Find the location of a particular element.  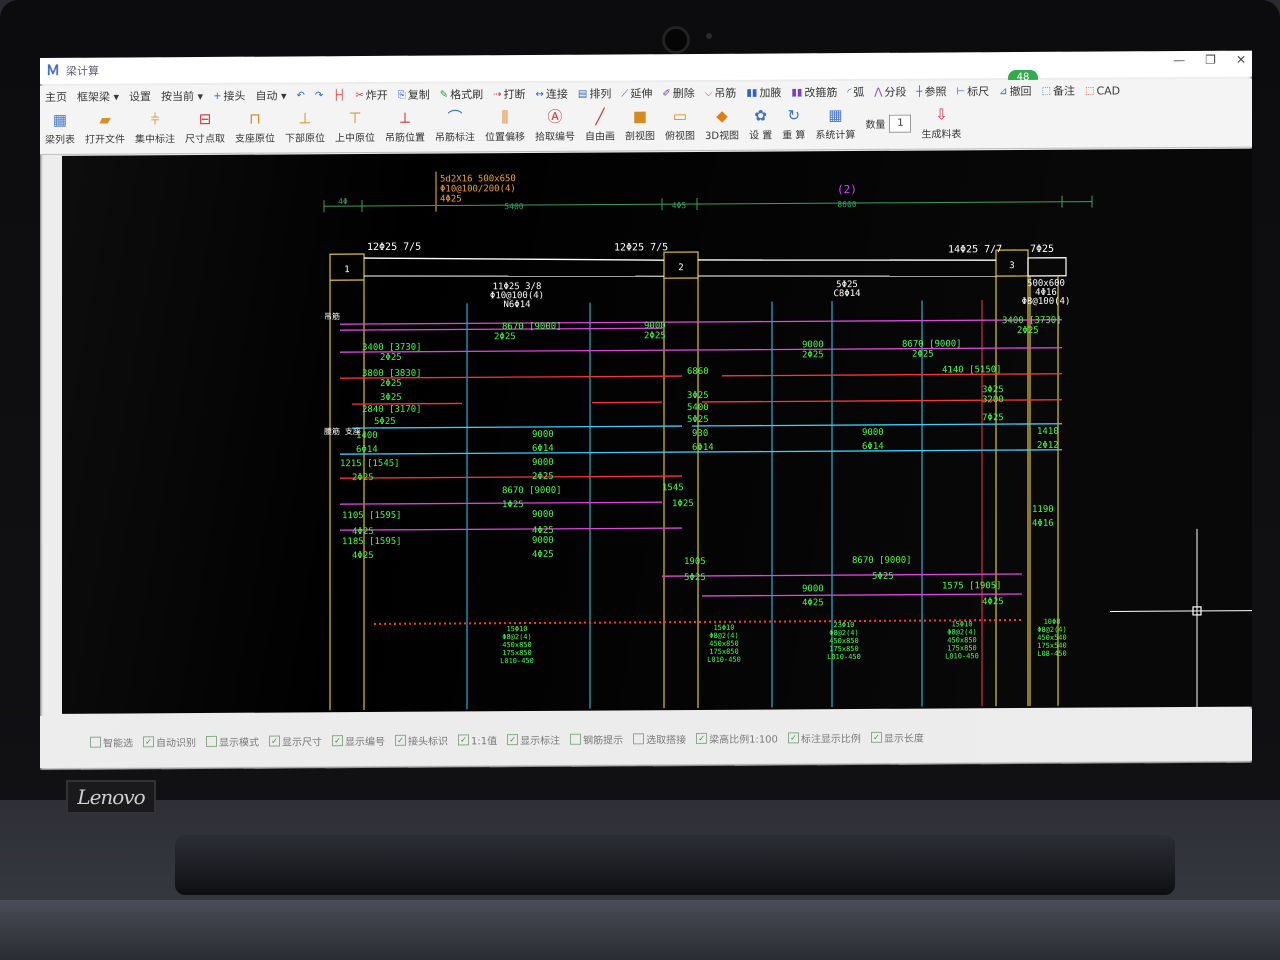

status-toggle-12: ✓ 显示长度 is located at coordinates (897, 736).